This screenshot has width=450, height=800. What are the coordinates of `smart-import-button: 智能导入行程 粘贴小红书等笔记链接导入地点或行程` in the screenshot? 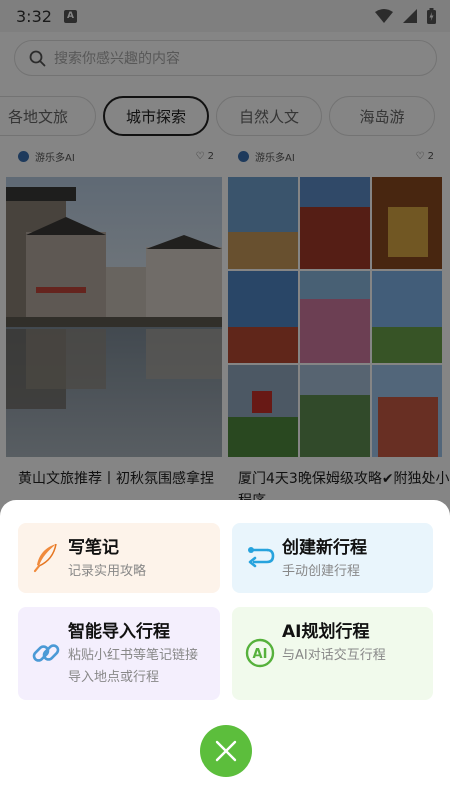 It's located at (119, 653).